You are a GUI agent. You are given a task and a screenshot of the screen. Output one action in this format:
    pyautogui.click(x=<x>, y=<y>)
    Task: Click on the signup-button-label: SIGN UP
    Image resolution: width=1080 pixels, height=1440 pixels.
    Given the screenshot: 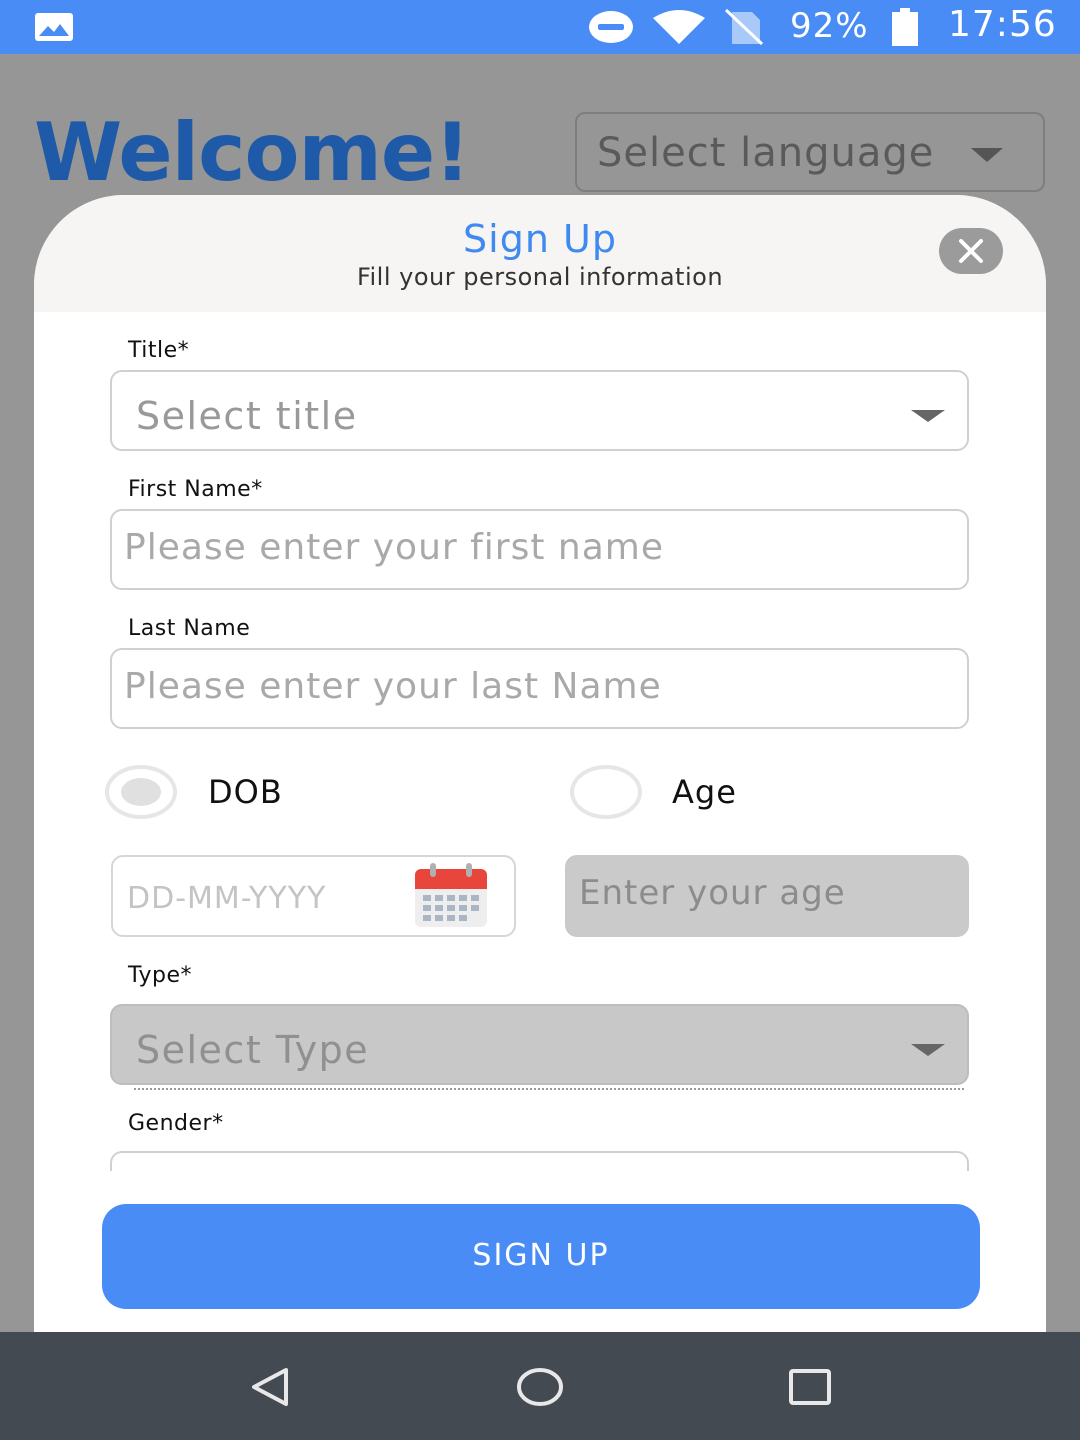 What is the action you would take?
    pyautogui.click(x=541, y=1255)
    